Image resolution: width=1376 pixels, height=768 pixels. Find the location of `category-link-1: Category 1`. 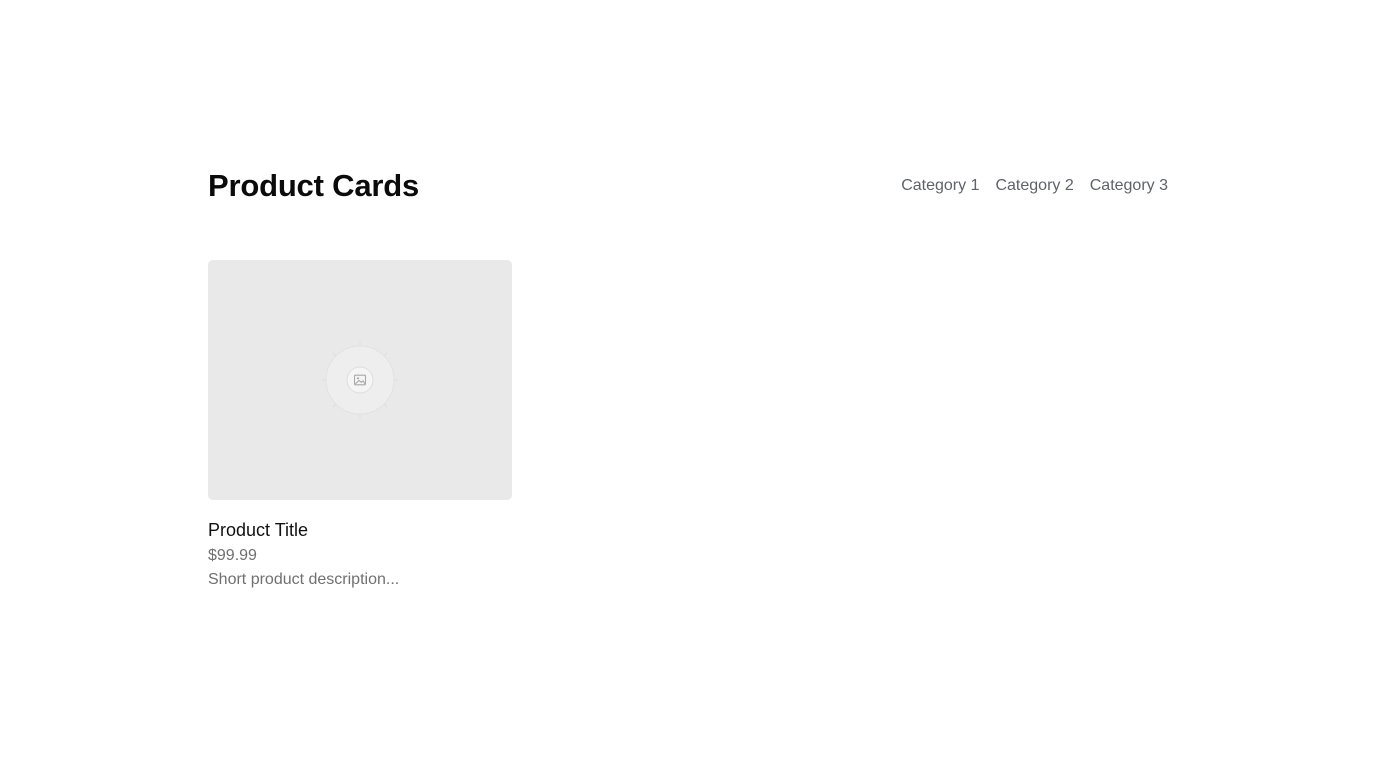

category-link-1: Category 1 is located at coordinates (940, 186).